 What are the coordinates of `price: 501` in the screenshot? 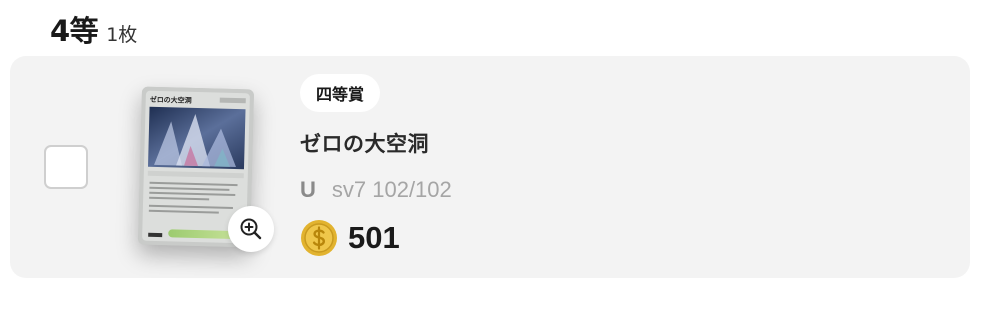 It's located at (350, 238).